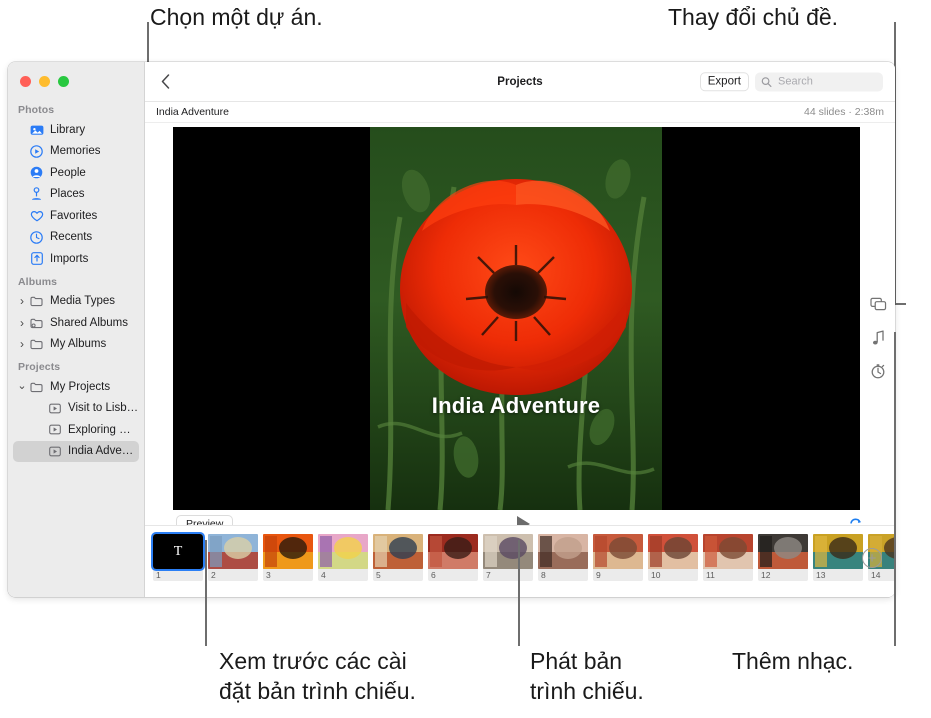  What do you see at coordinates (878, 304) in the screenshot?
I see `slides-theme-icon` at bounding box center [878, 304].